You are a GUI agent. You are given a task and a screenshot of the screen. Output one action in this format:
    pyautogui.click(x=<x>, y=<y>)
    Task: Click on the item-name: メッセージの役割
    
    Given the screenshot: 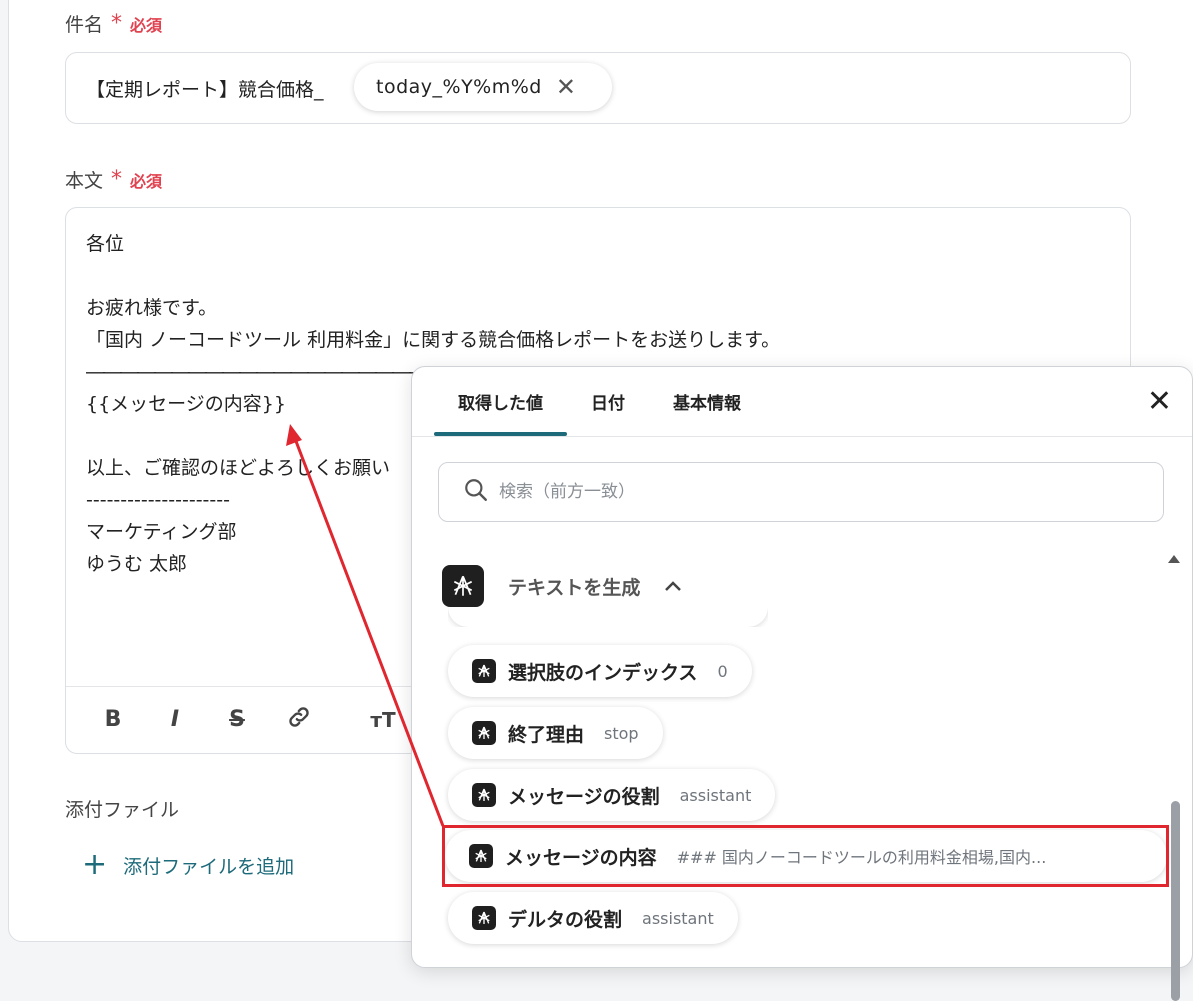 What is the action you would take?
    pyautogui.click(x=584, y=796)
    